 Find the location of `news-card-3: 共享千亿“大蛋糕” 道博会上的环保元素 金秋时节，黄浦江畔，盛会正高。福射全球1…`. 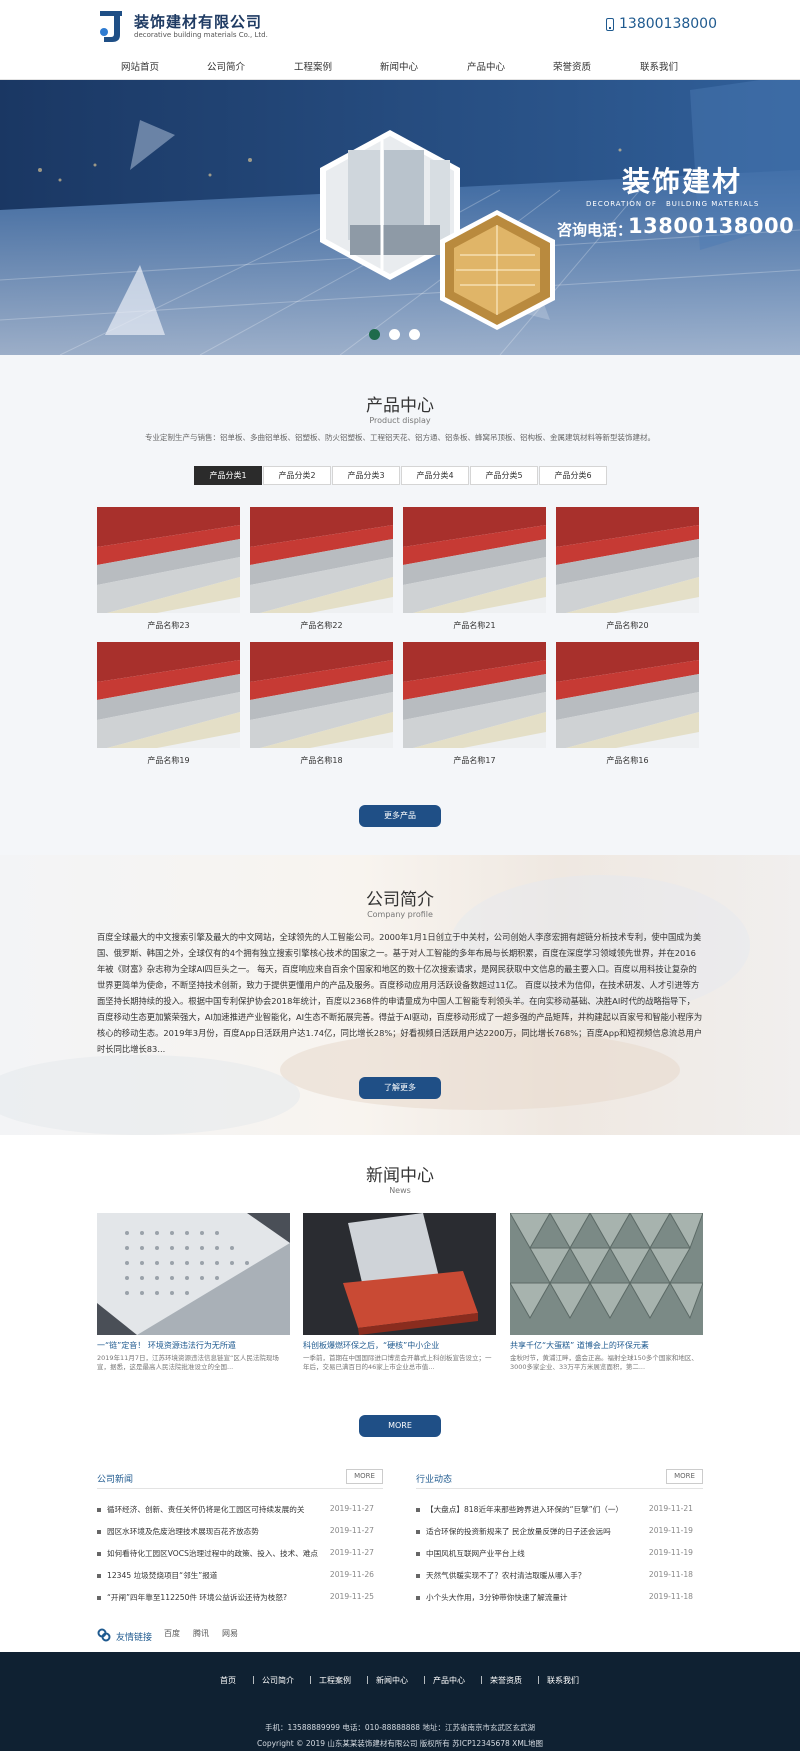

news-card-3: 共享千亿“大蛋糕” 道博会上的环保元素 金秋时节，黄浦江畔，盛会正高。福射全球1… is located at coordinates (606, 1292).